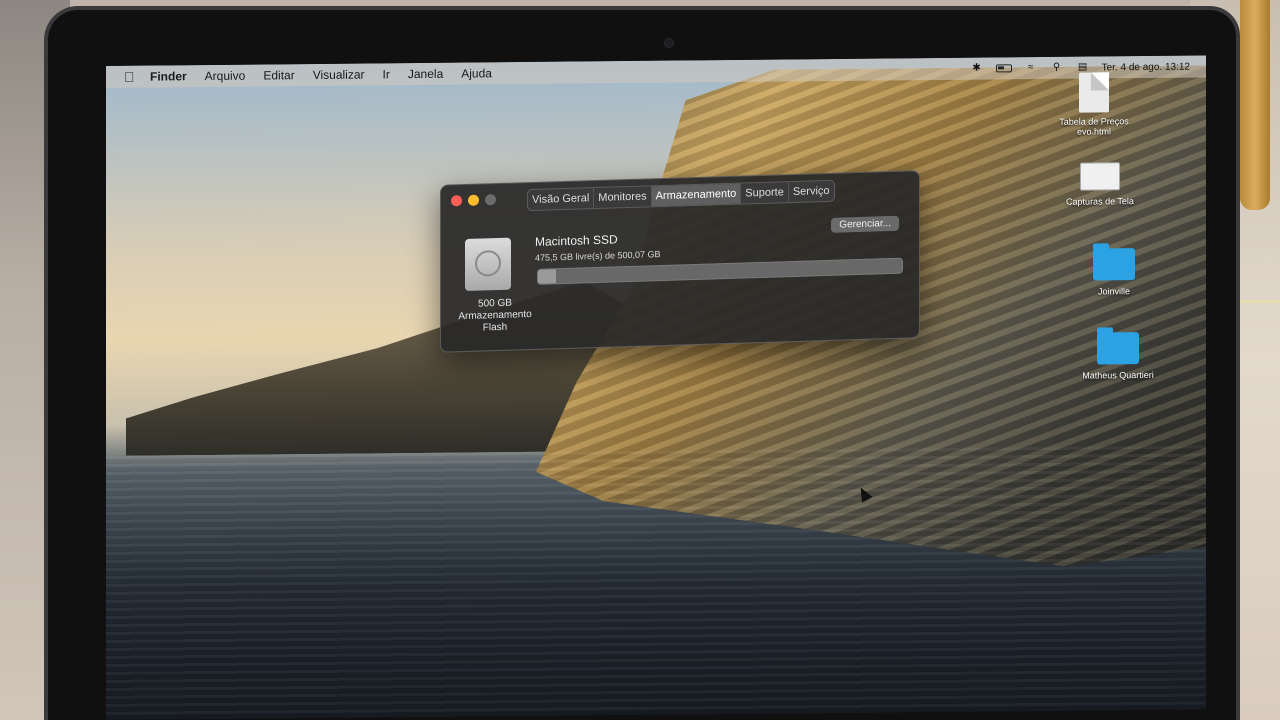 Image resolution: width=1280 pixels, height=720 pixels. What do you see at coordinates (598, 256) in the screenshot?
I see `disk-free-space: 475,5 GB livre(s) de 500,07 GB` at bounding box center [598, 256].